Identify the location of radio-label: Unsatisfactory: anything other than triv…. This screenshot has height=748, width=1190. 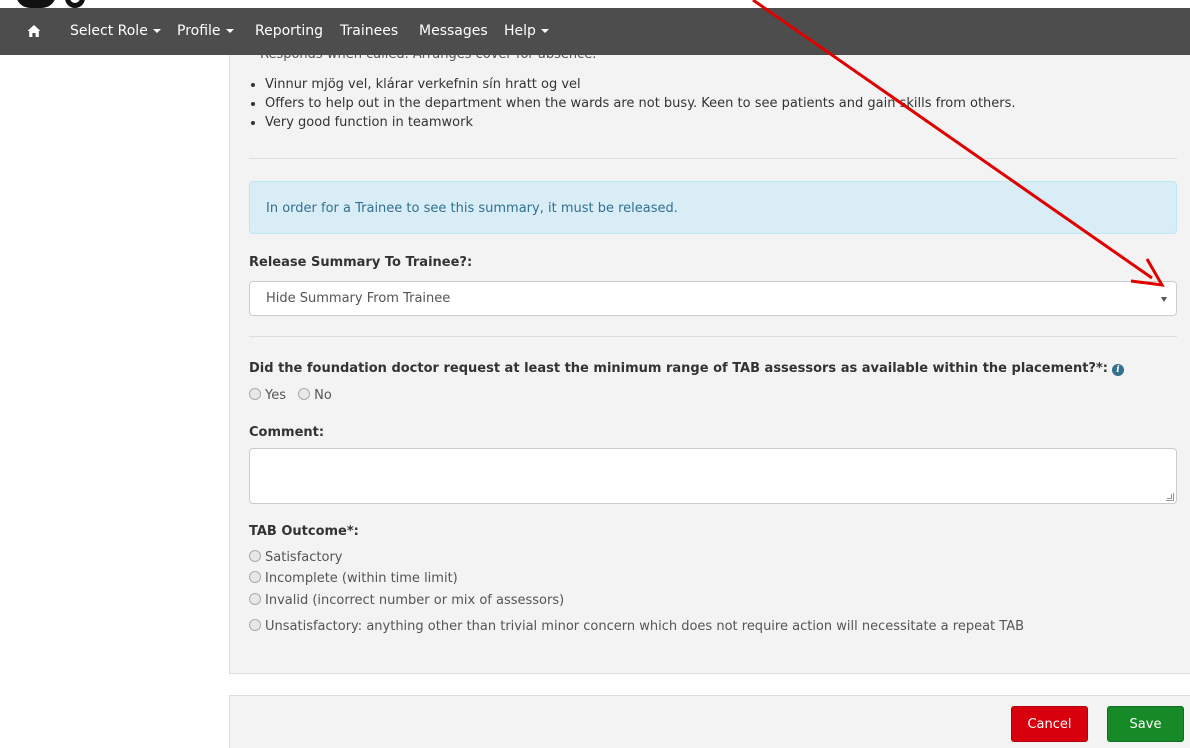
(645, 626).